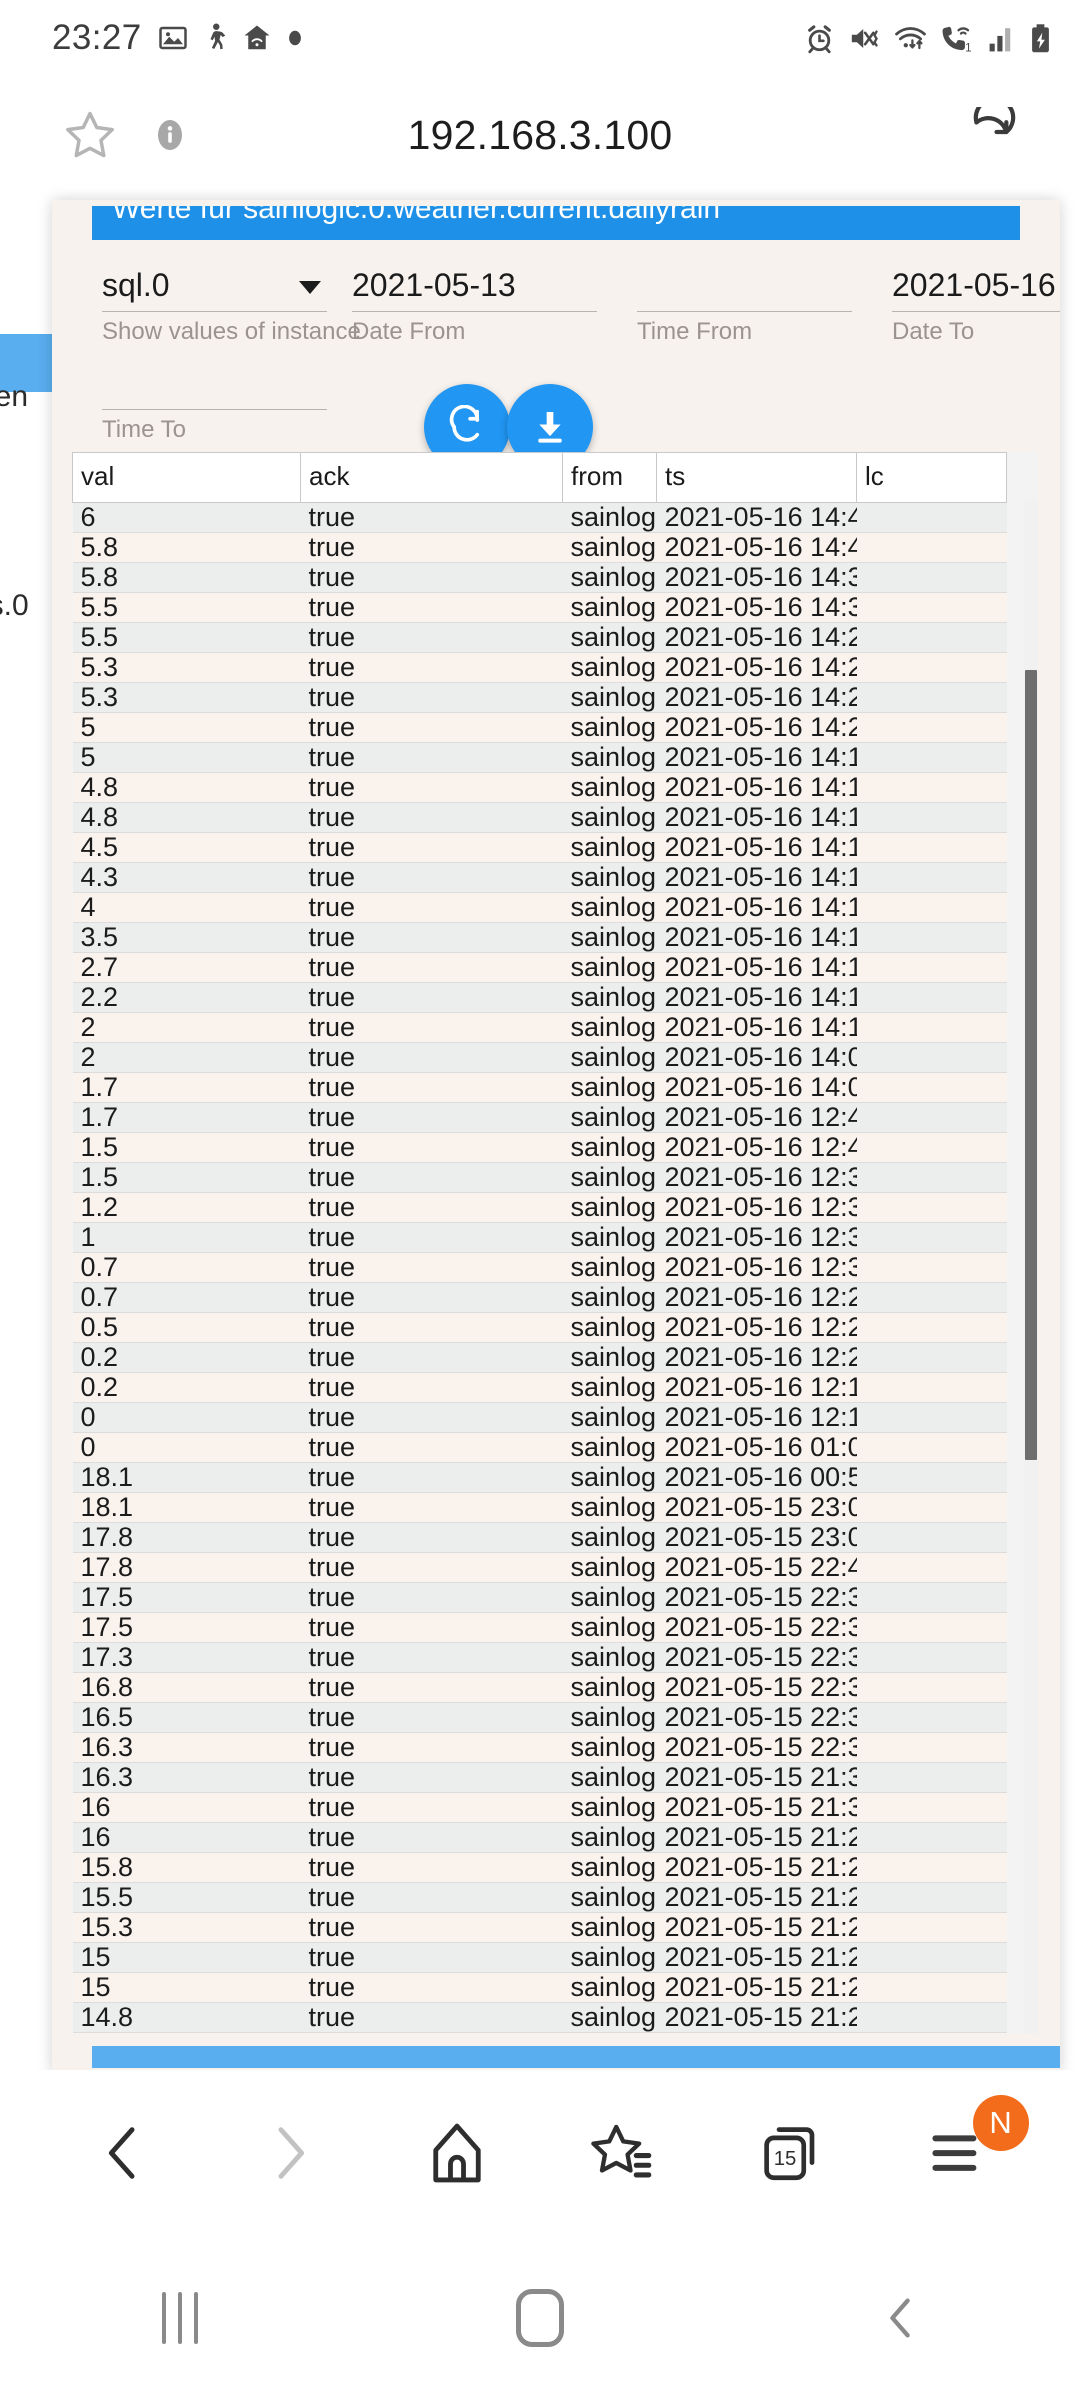  Describe the element at coordinates (431, 477) in the screenshot. I see `col-header-ack: ack` at that location.